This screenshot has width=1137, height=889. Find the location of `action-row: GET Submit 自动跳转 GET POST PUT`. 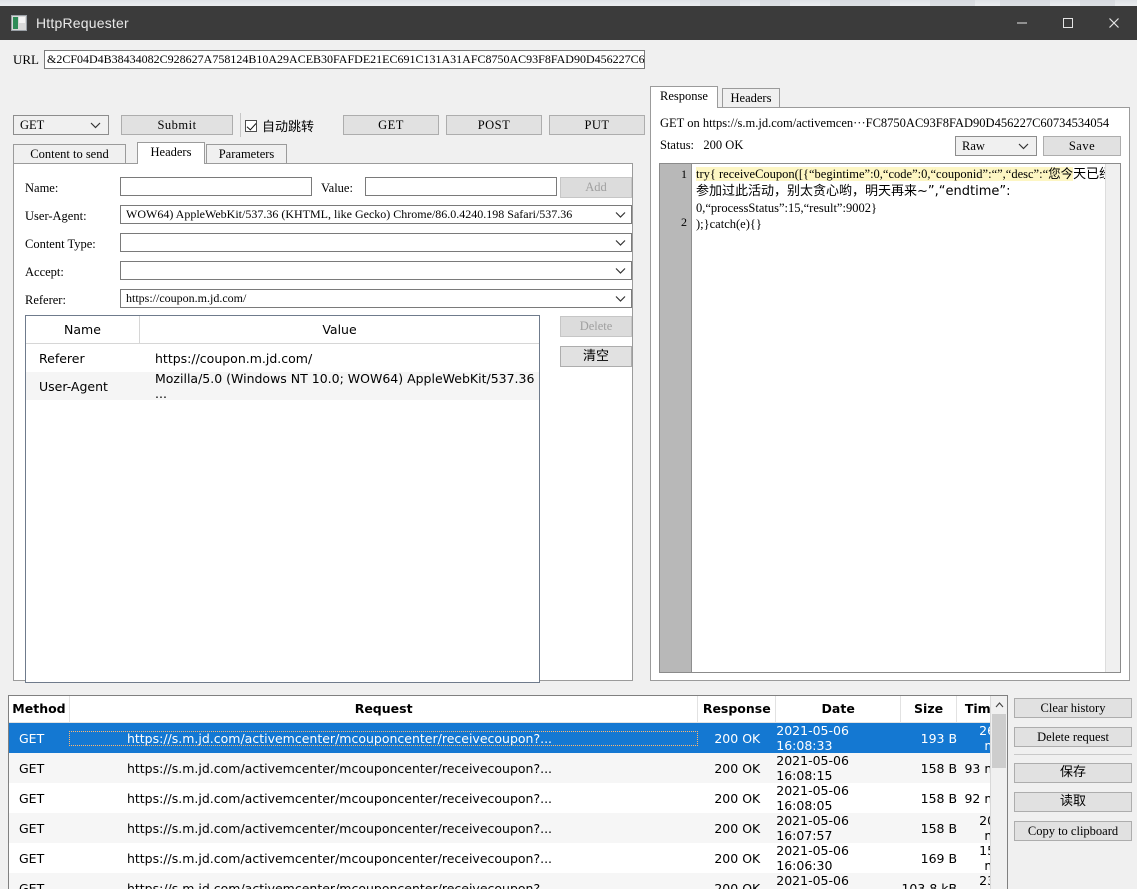

action-row: GET Submit 自动跳转 GET POST PUT is located at coordinates (329, 125).